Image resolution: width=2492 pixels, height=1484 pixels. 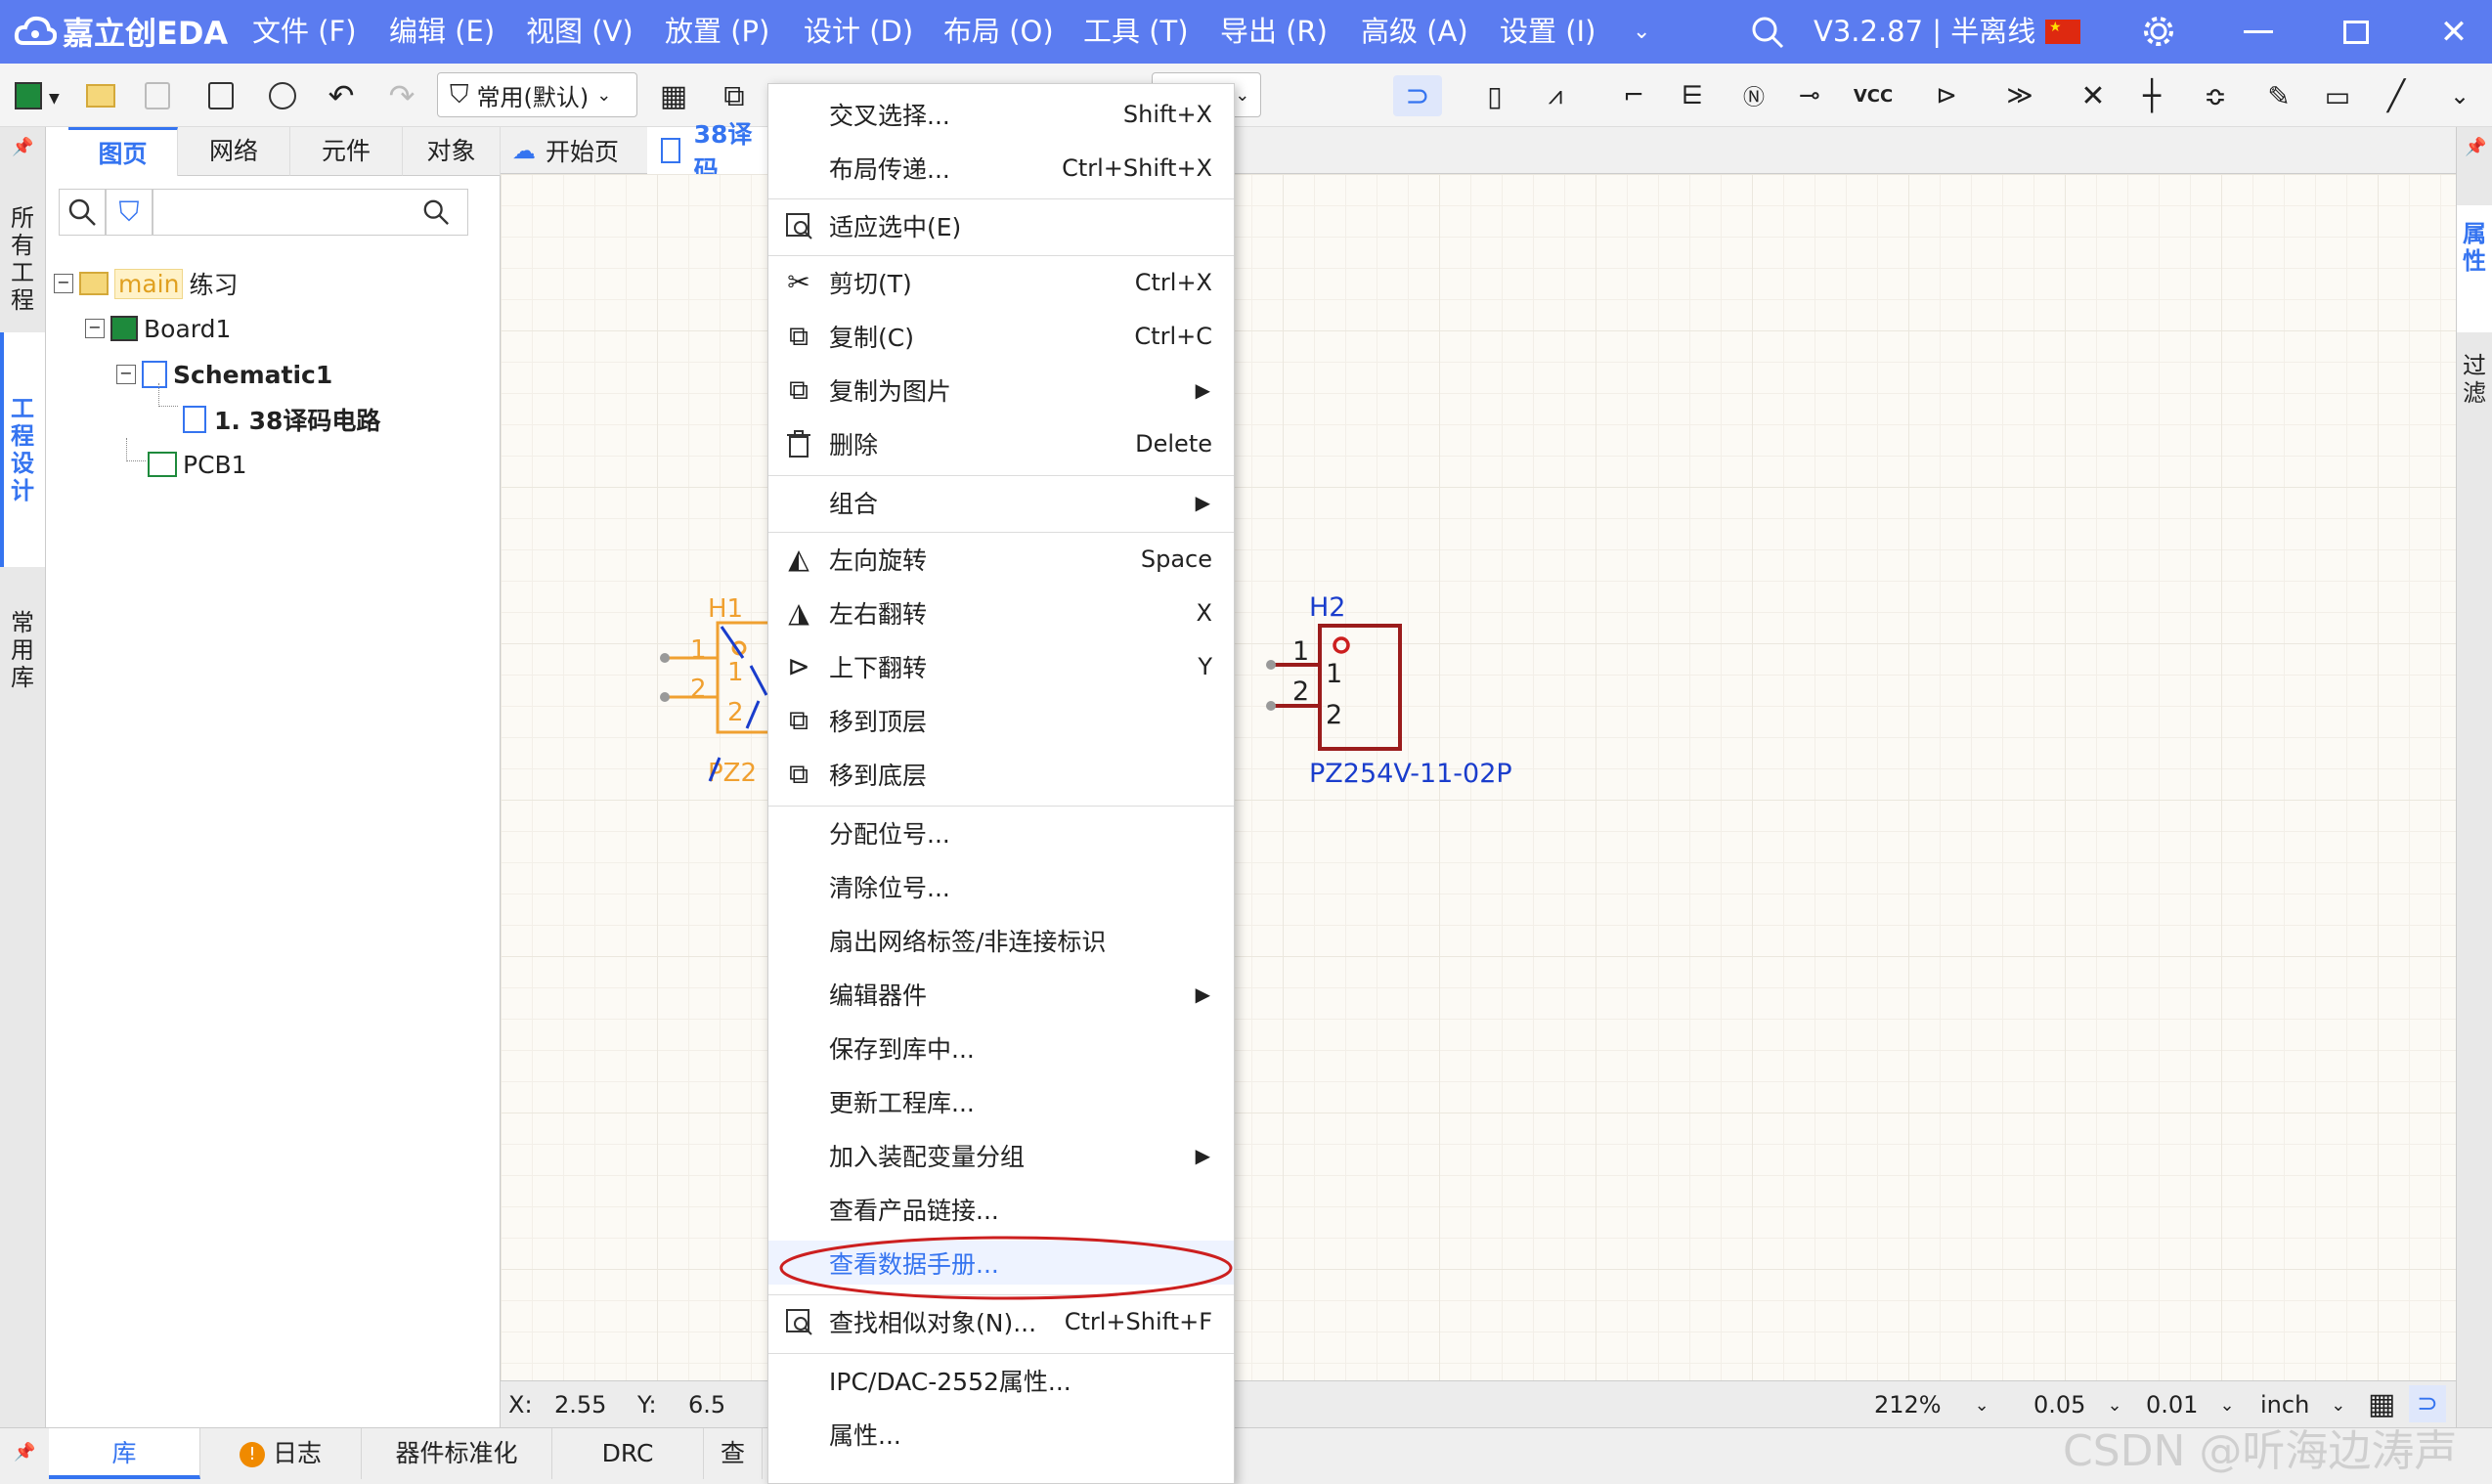 I want to click on wire-icon: ⌐, so click(x=1633, y=95).